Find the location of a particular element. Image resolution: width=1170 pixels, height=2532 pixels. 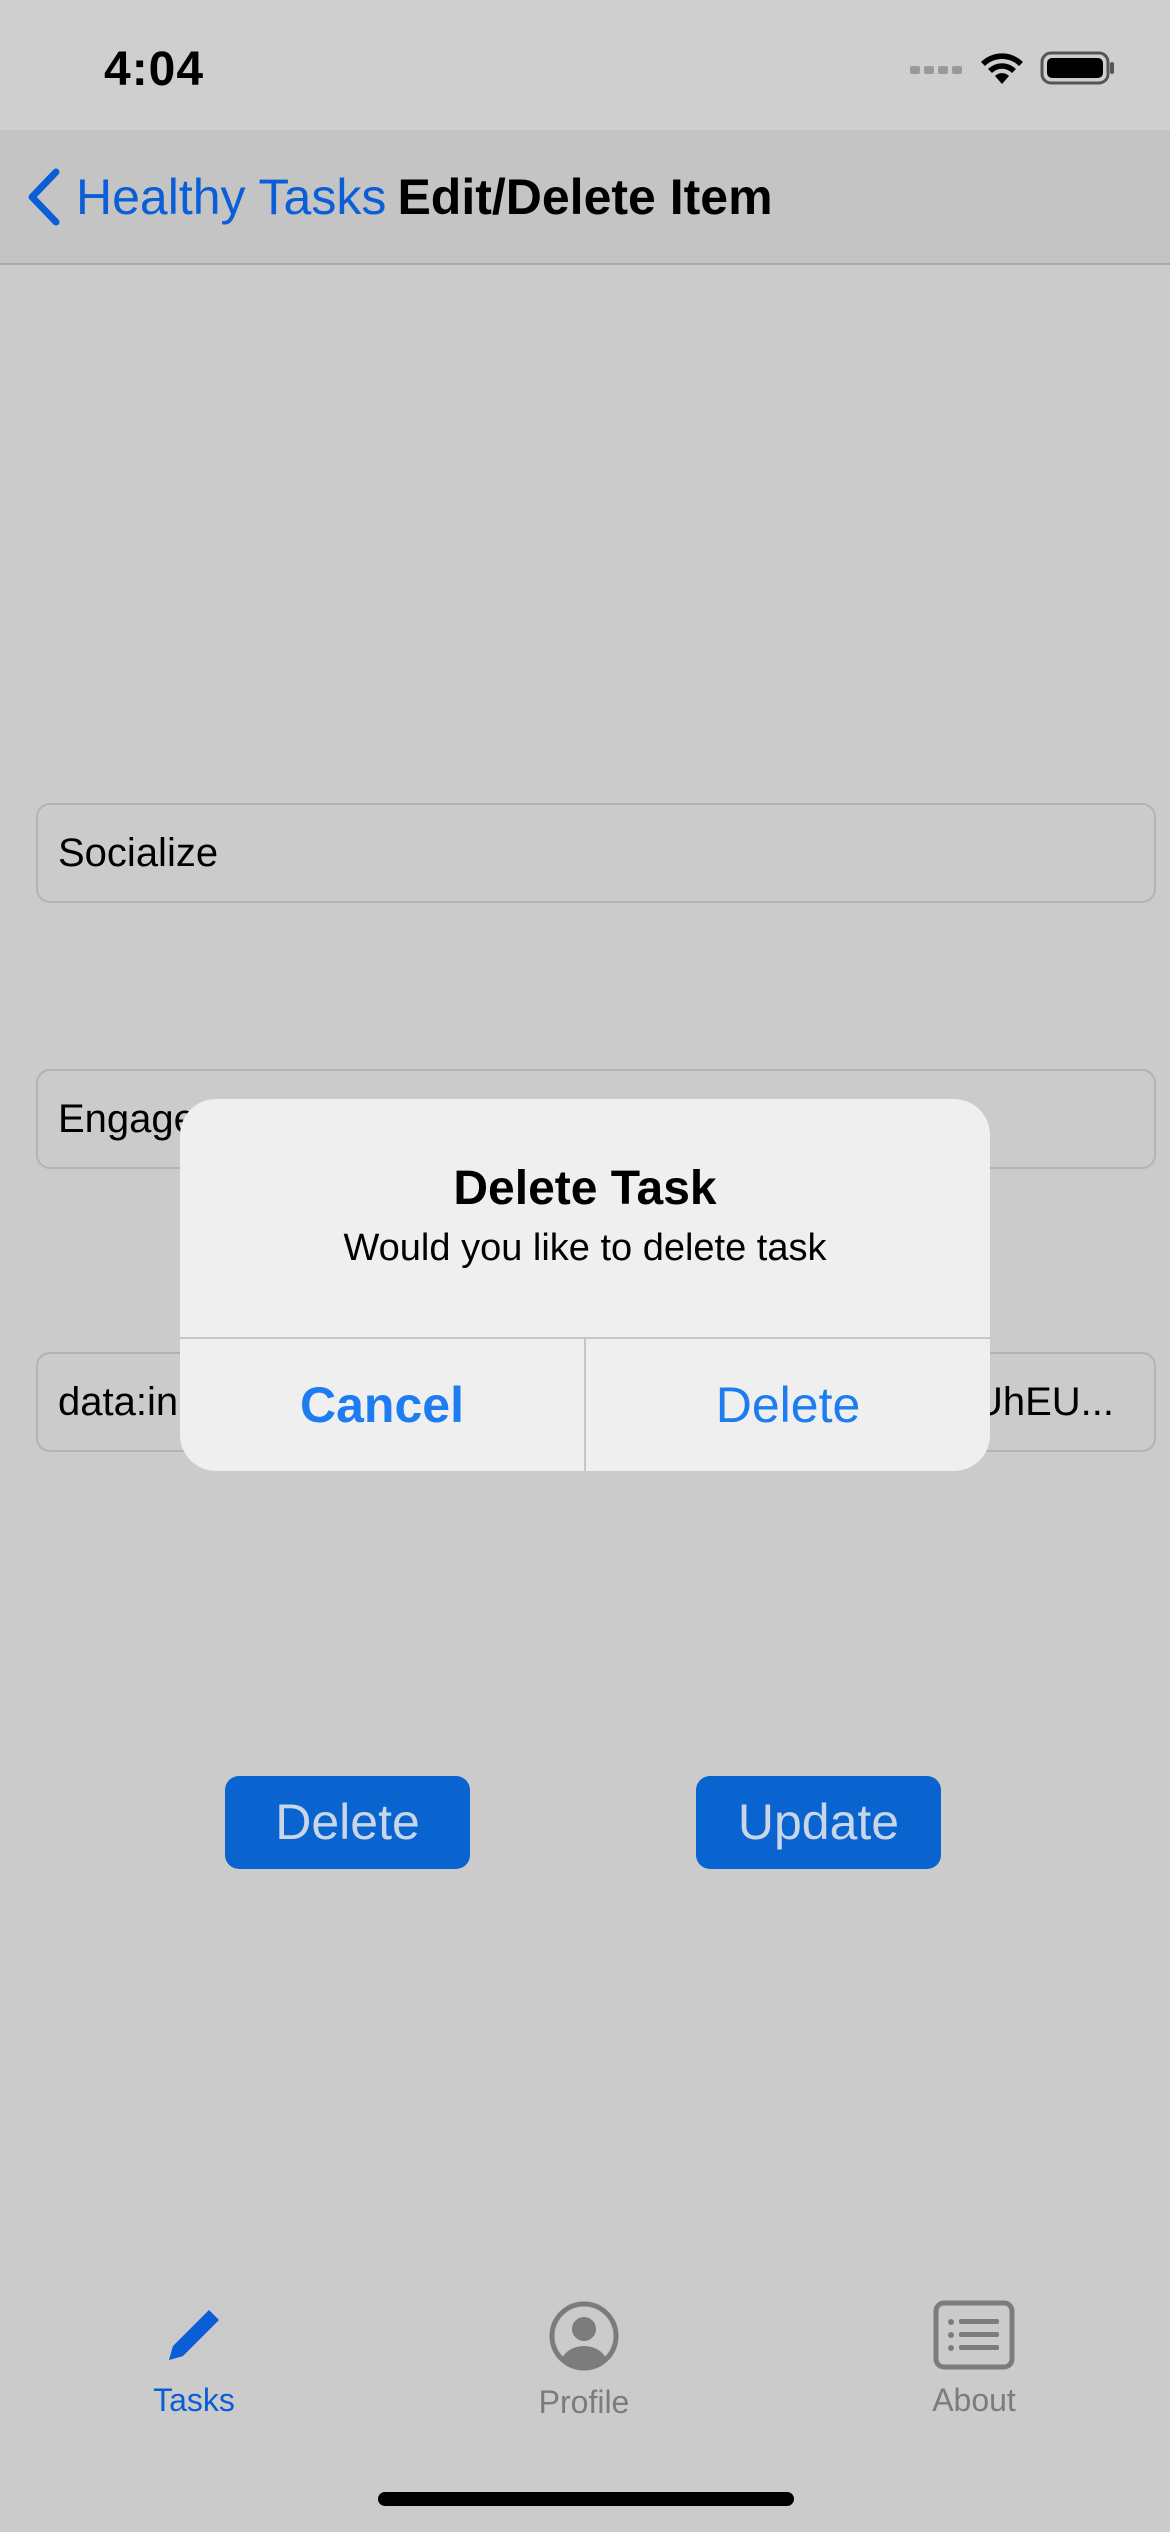

signal-icon is located at coordinates (936, 70).